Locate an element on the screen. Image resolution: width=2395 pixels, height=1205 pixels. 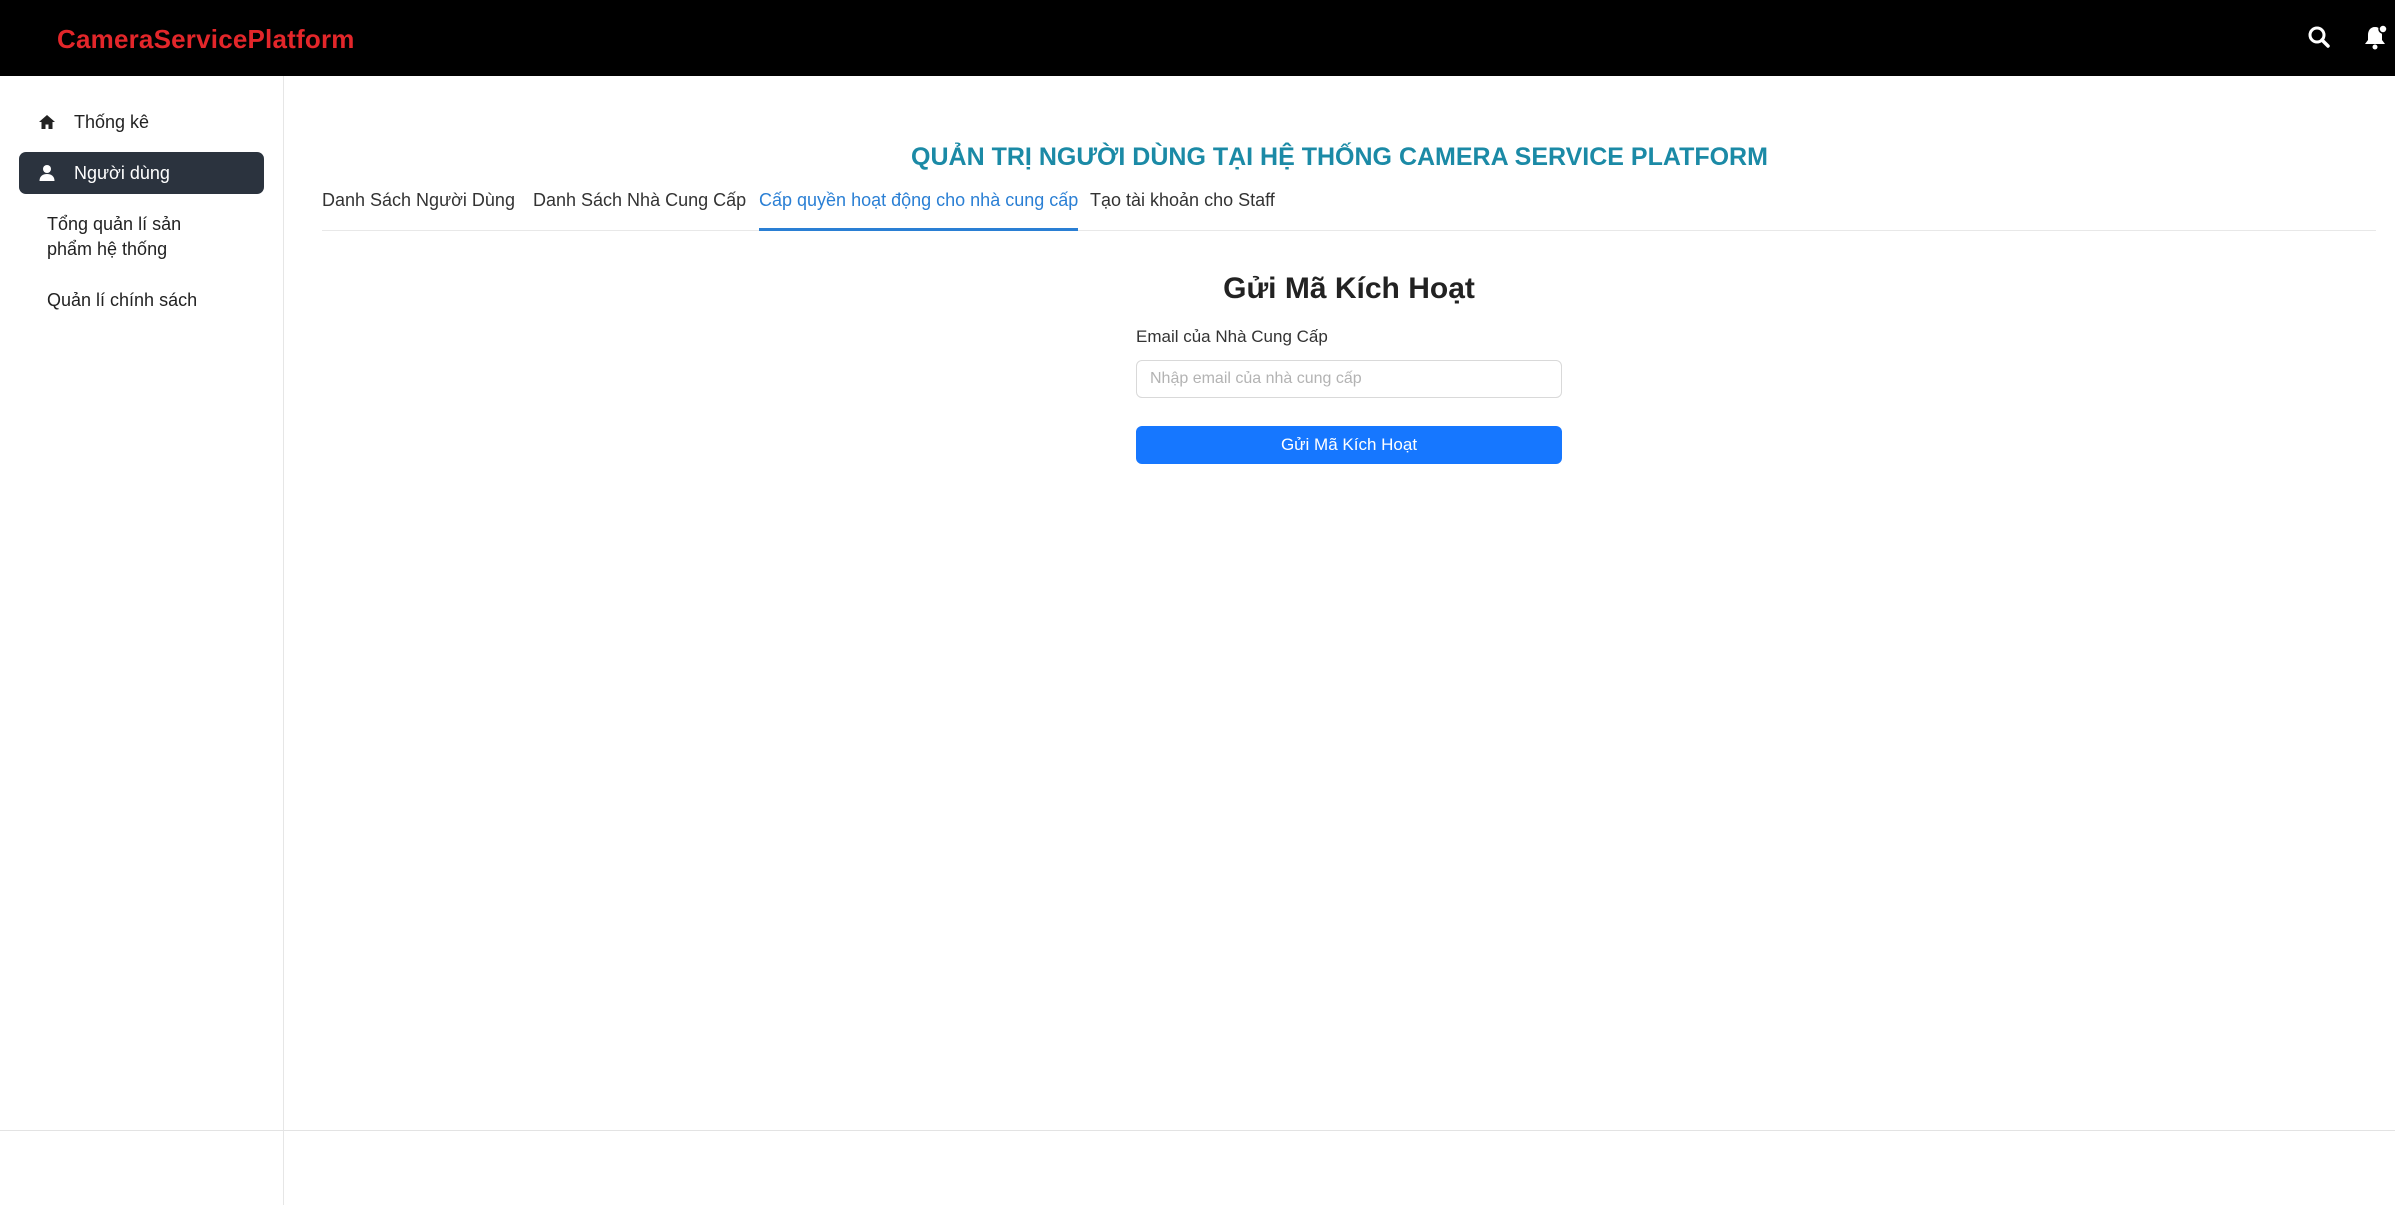
brand-logo: CameraServicePlatform is located at coordinates (206, 39).